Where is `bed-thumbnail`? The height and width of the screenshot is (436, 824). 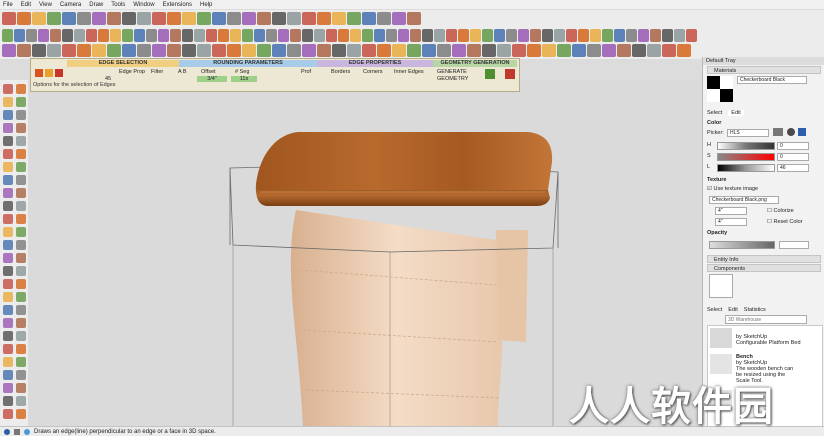
bed-thumbnail is located at coordinates (721, 338).